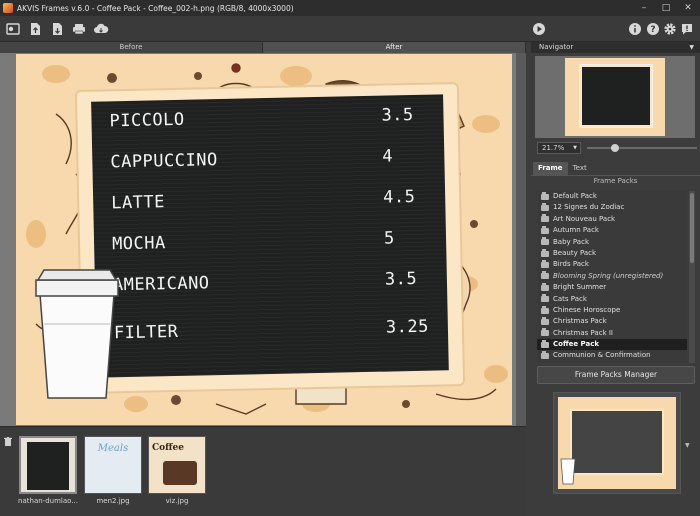  What do you see at coordinates (576, 230) in the screenshot?
I see `list-item-label: Autumn Pack` at bounding box center [576, 230].